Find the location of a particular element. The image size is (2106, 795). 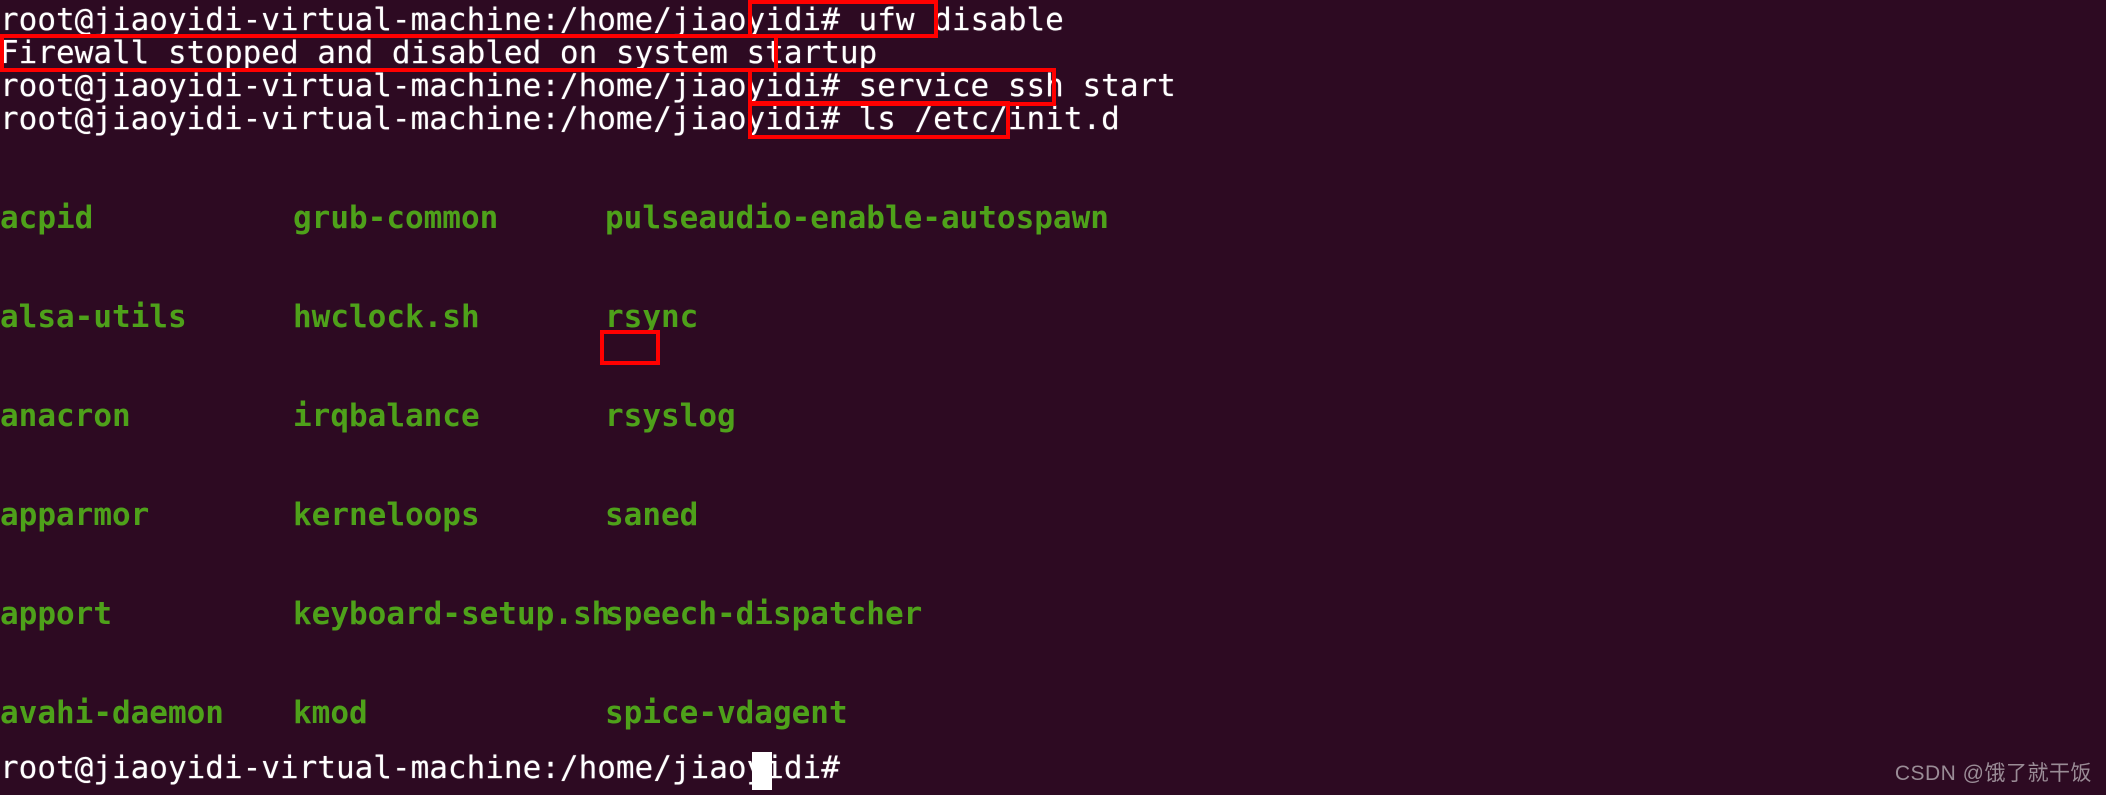

list-item: avahi-daemon is located at coordinates (112, 713).